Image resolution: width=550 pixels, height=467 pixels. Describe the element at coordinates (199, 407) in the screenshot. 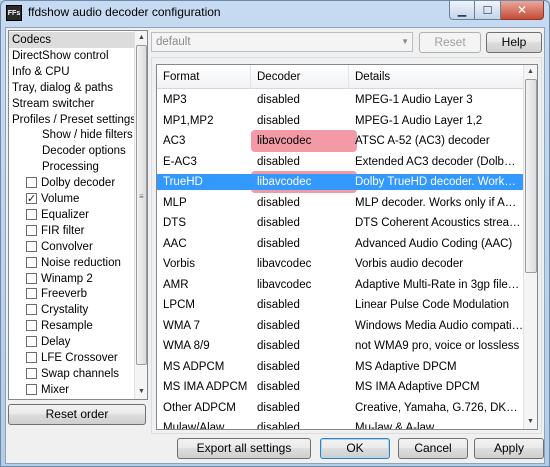

I see `format-cell: Other ADPCM` at that location.